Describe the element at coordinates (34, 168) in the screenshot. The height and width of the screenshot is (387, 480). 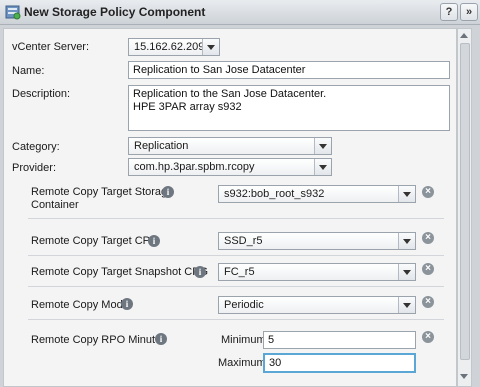
I see `provider-label: Provider:` at that location.